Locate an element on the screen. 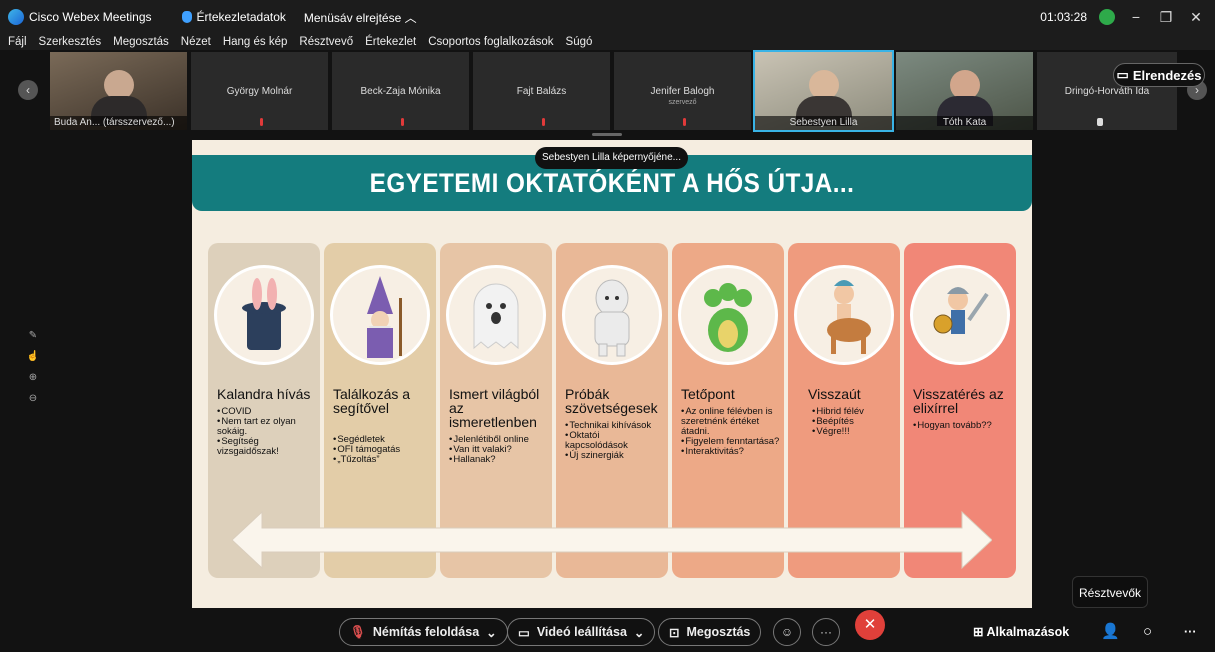 This screenshot has height=652, width=1215. menu-file: Fájl is located at coordinates (17, 42).